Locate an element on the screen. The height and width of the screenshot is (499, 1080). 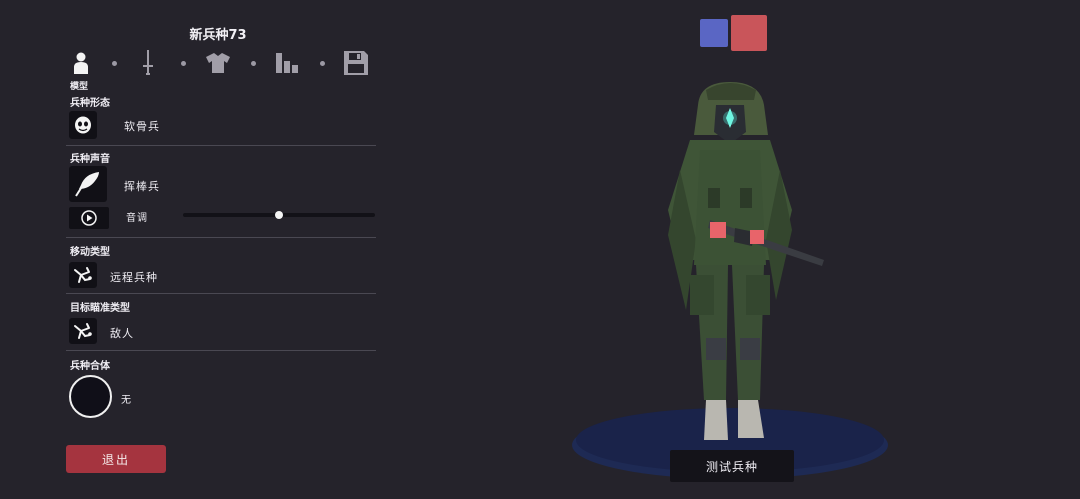
form-icon-button is located at coordinates (83, 125).